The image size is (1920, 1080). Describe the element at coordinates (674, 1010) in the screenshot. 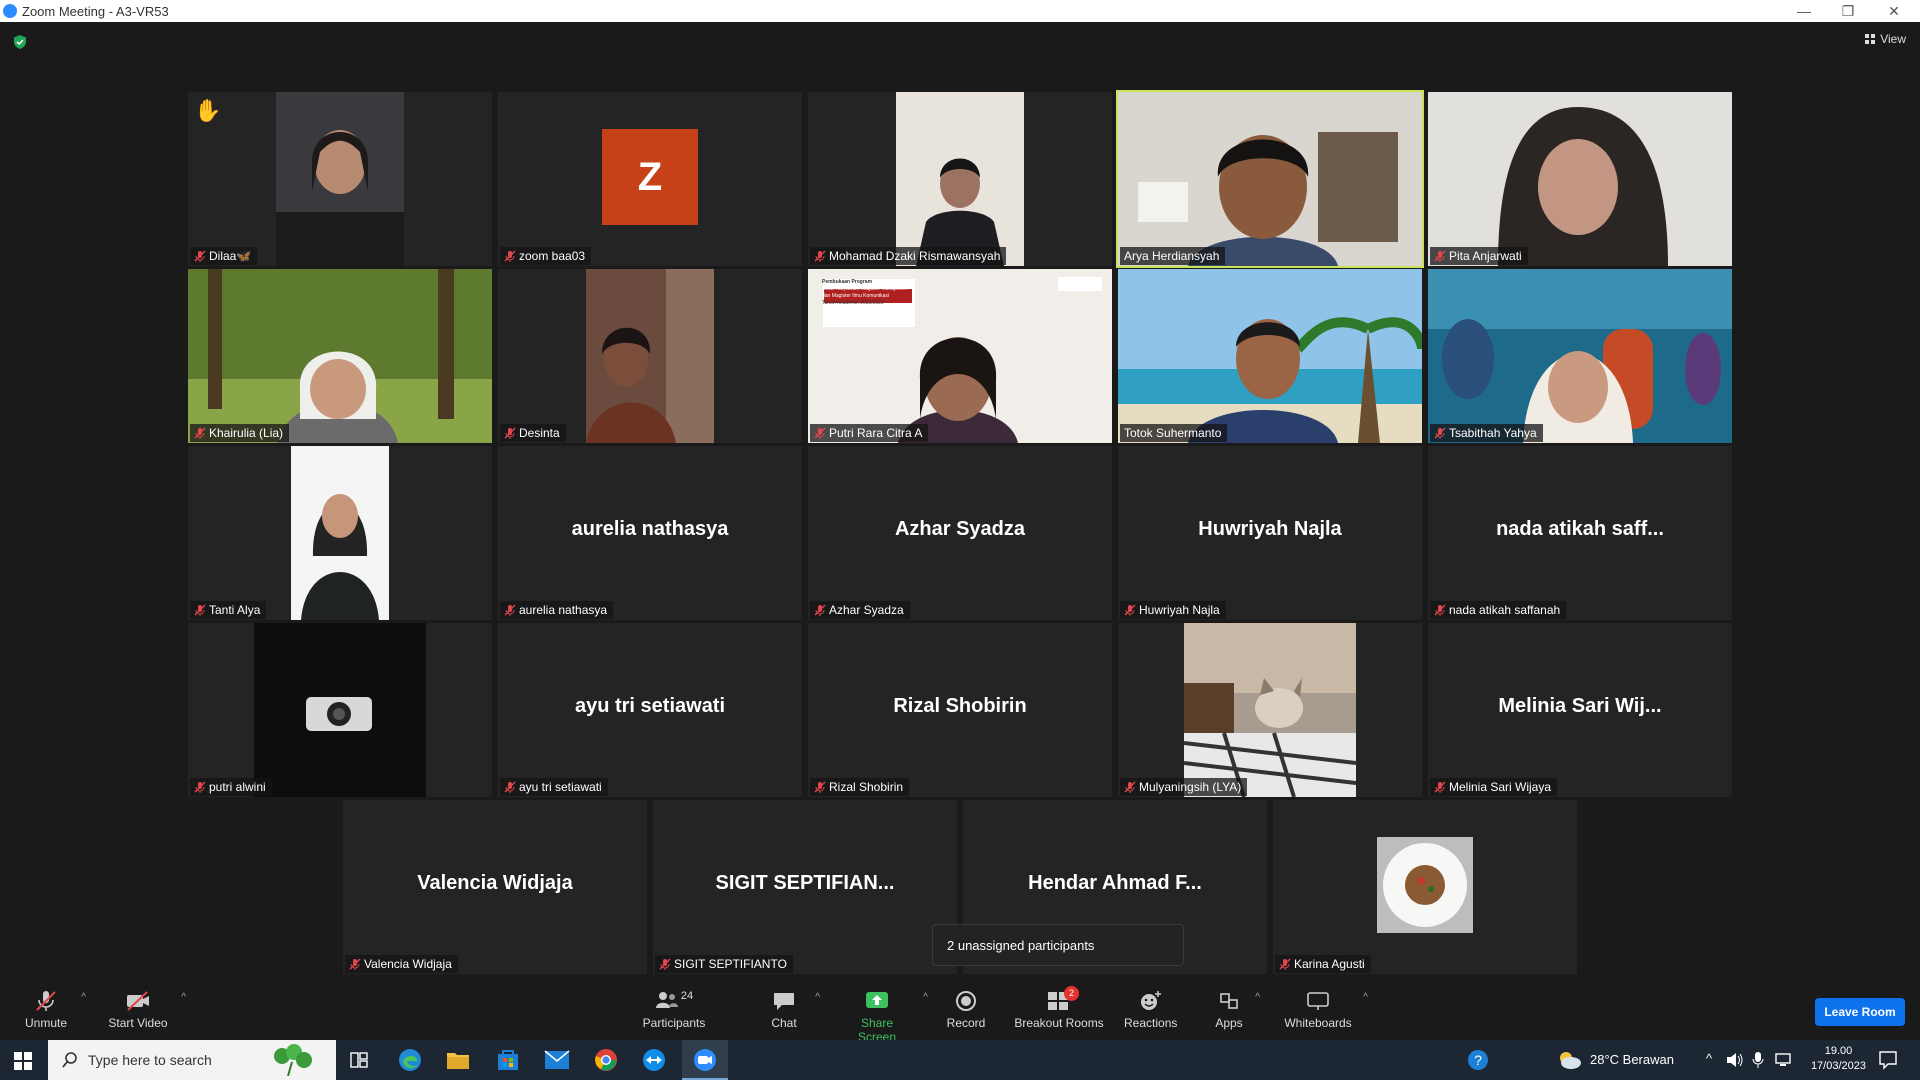

I see `participants-button: 24 Participants` at that location.